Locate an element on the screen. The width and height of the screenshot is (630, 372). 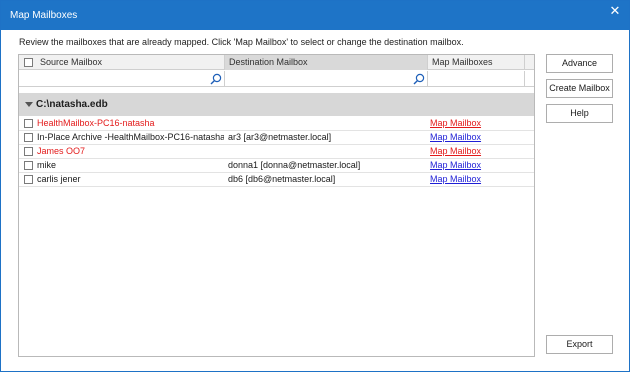
table-row: James OO7 Map Mailbox is located at coordinates (276, 152).